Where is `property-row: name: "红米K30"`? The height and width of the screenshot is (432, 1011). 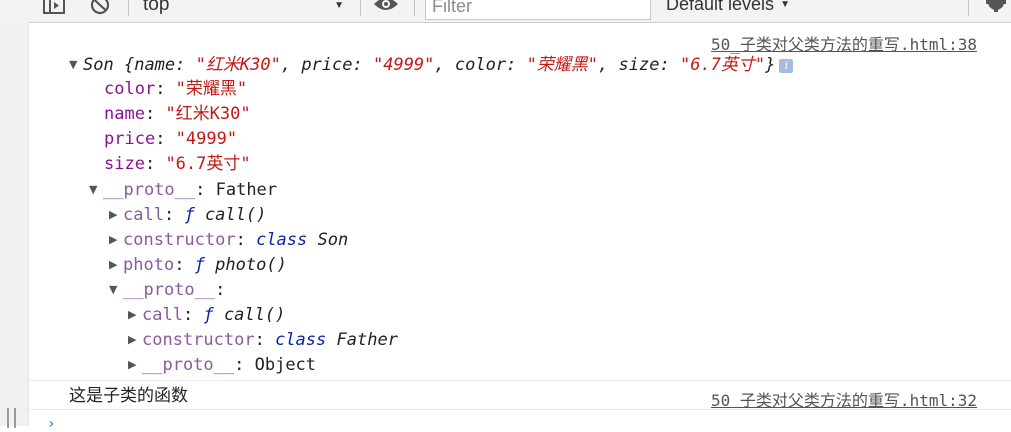
property-row: name: "红米K30" is located at coordinates (177, 114).